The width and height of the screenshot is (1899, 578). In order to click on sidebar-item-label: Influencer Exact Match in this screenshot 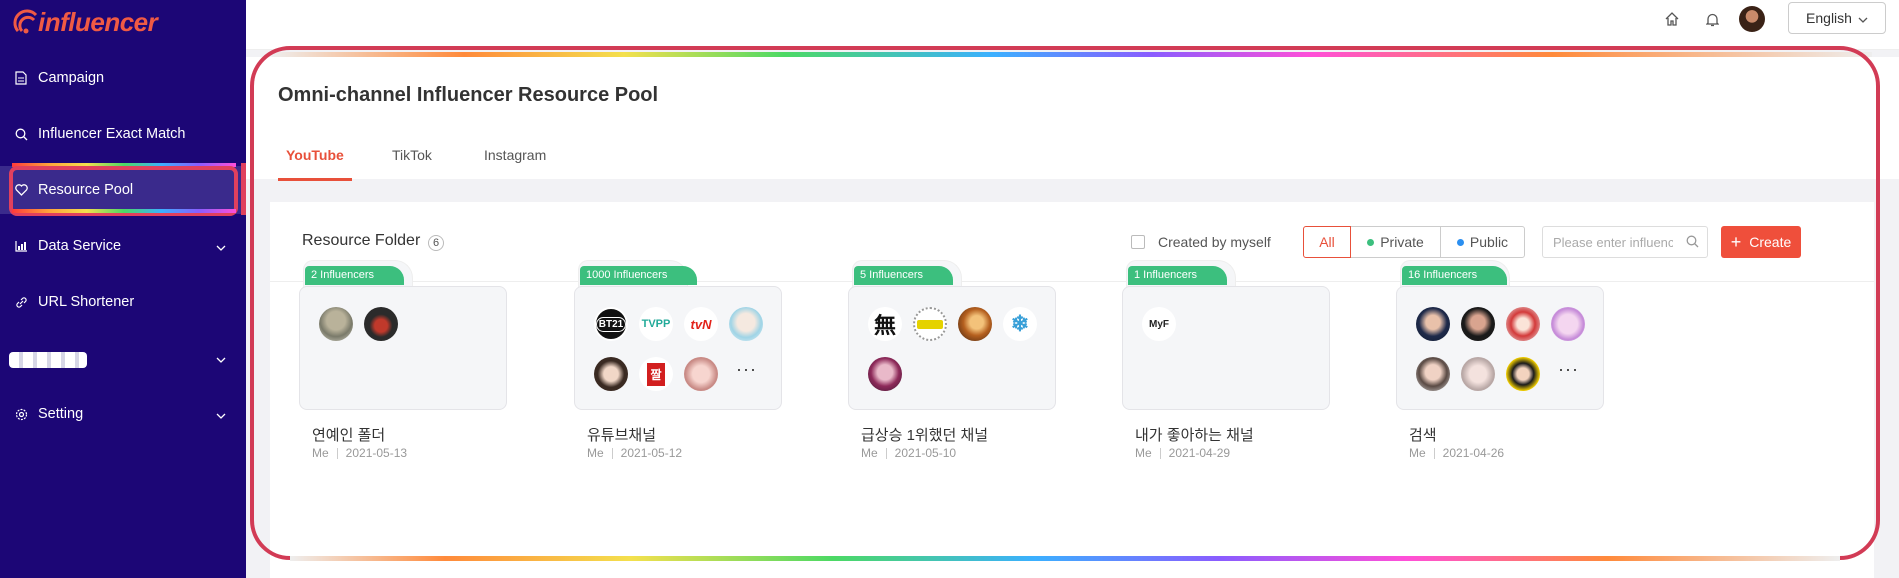, I will do `click(112, 134)`.